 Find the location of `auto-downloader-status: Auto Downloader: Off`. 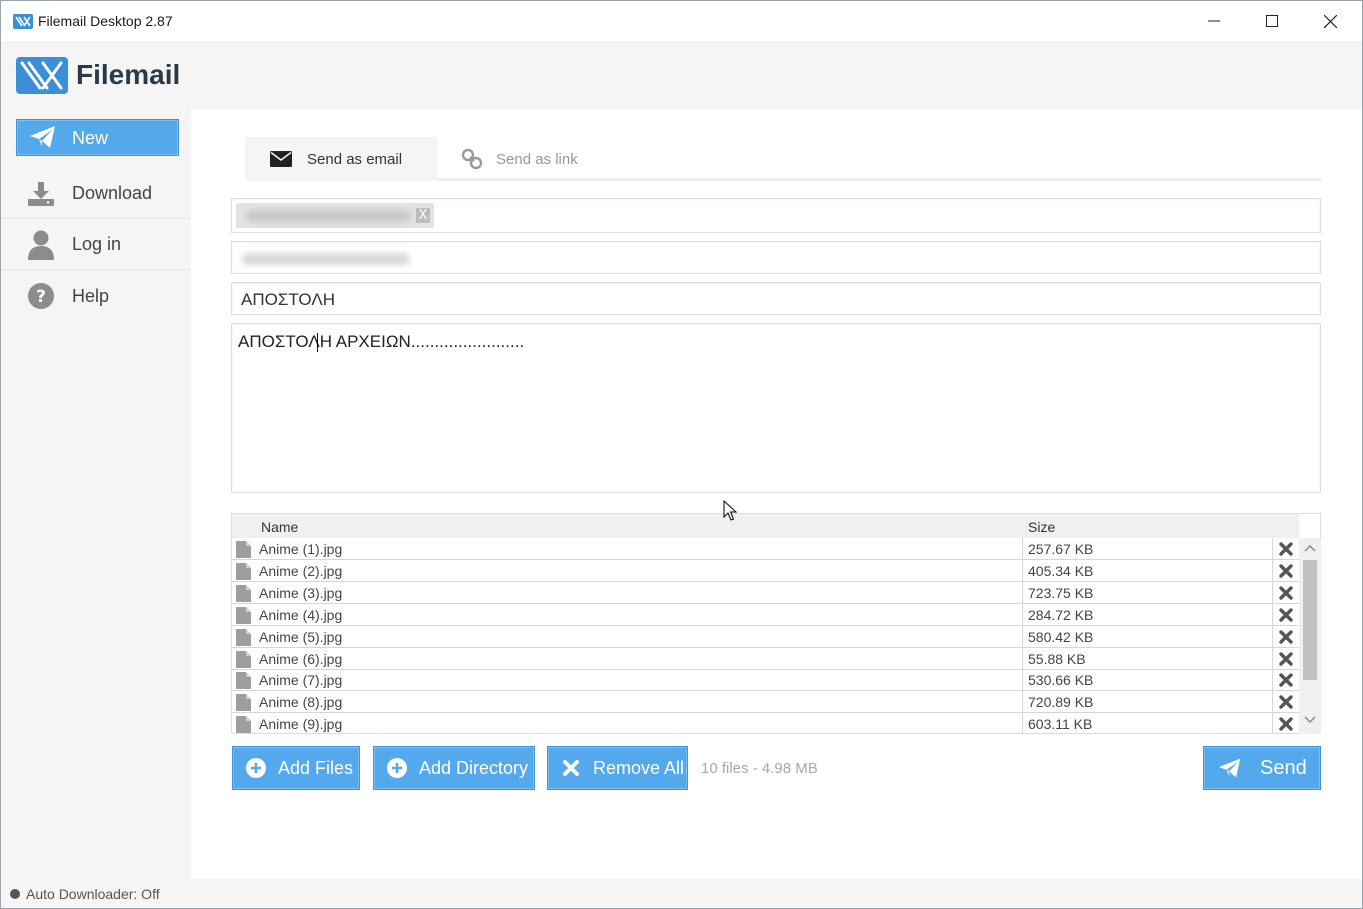

auto-downloader-status: Auto Downloader: Off is located at coordinates (93, 894).